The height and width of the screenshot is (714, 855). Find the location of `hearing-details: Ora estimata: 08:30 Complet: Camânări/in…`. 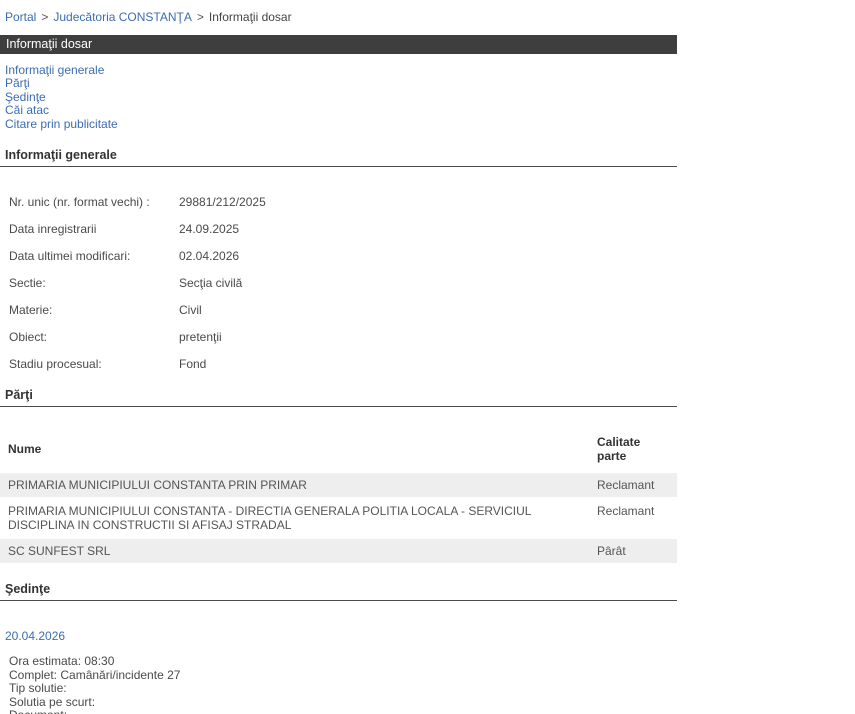

hearing-details: Ora estimata: 08:30 Complet: Camânări/in… is located at coordinates (338, 684).